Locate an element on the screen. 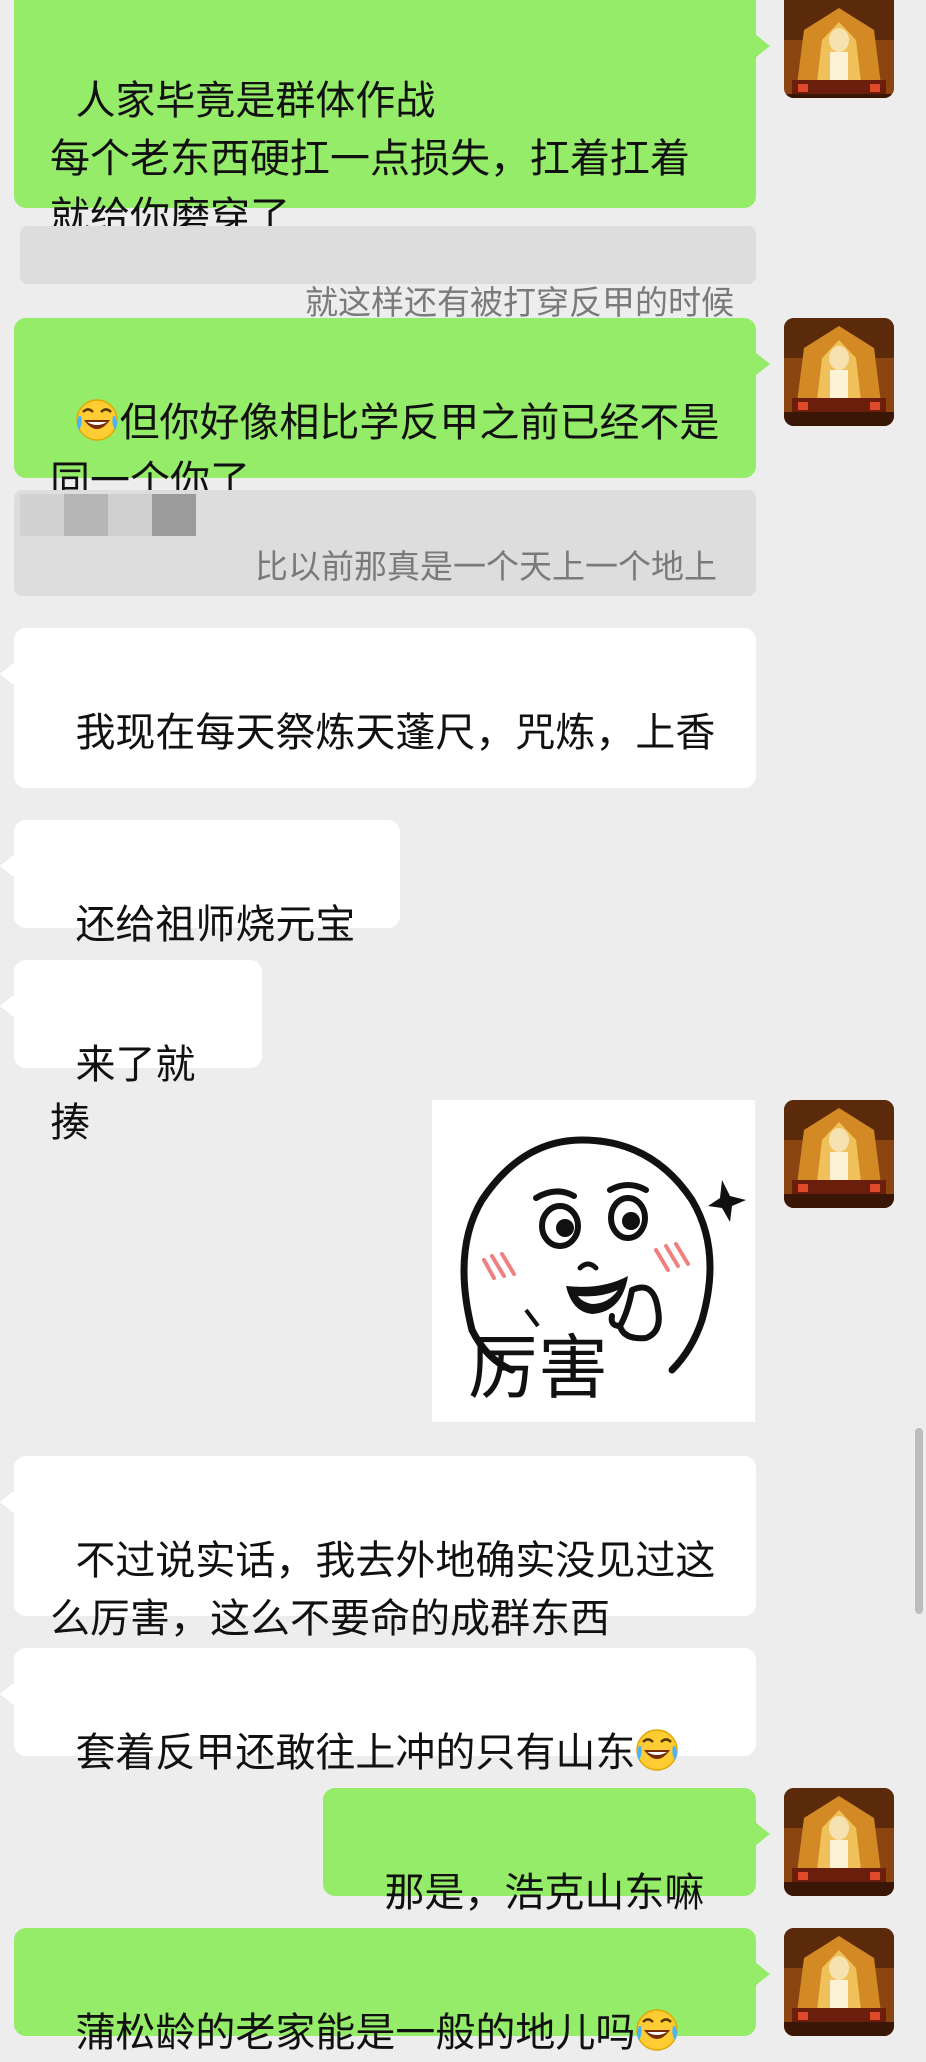  message-text: 来了就揍 is located at coordinates (123, 1094).